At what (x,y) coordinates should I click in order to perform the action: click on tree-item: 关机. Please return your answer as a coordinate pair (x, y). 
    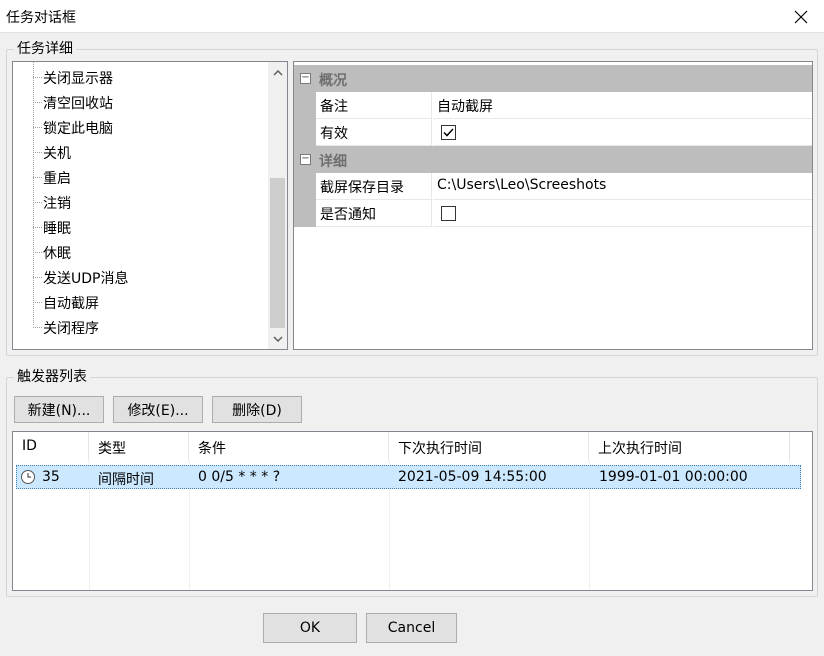
    Looking at the image, I should click on (140, 152).